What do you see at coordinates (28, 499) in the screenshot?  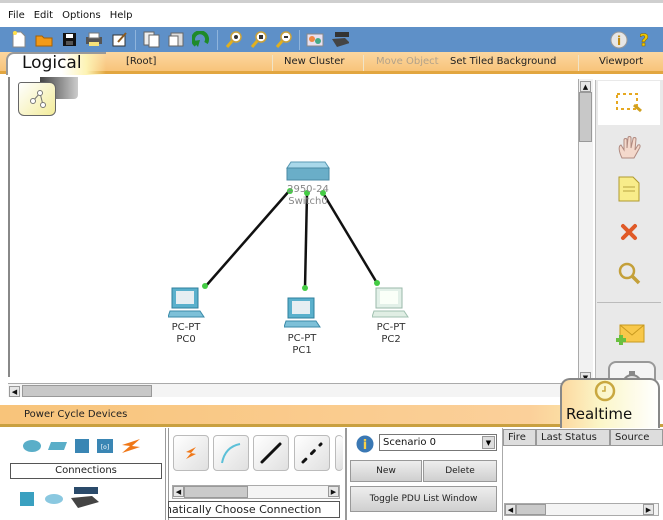 I see `end-devices-icon` at bounding box center [28, 499].